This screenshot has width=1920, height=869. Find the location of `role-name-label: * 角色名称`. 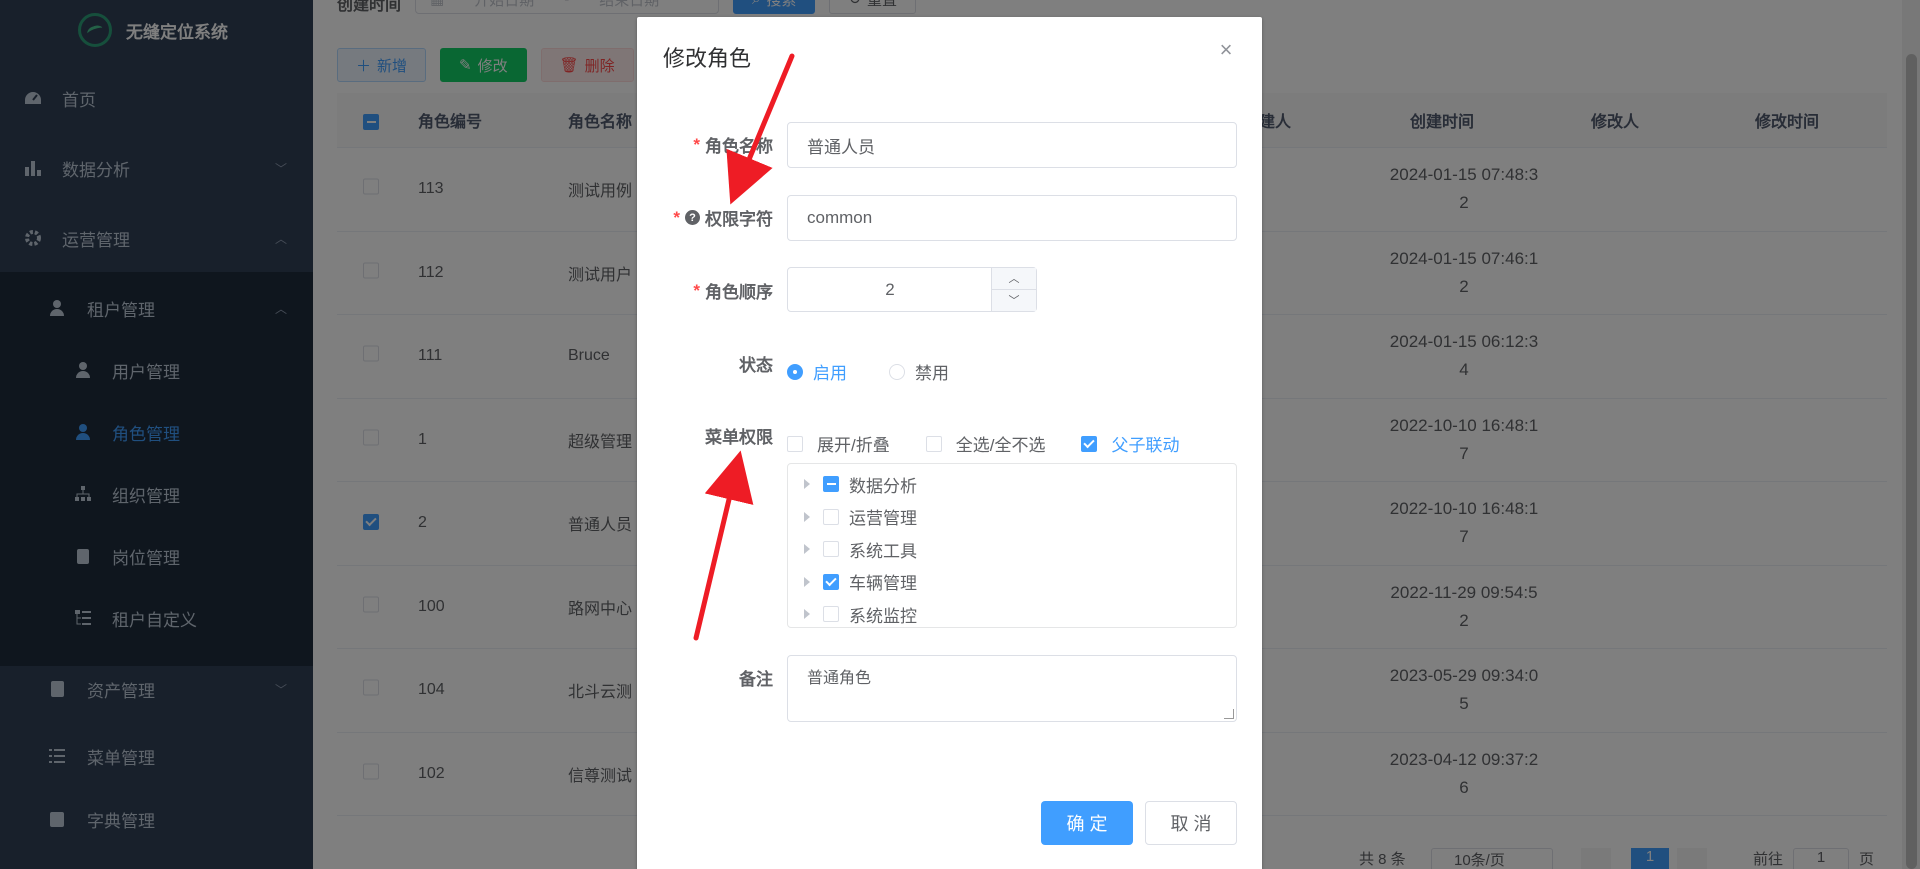

role-name-label: * 角色名称 is located at coordinates (733, 144).